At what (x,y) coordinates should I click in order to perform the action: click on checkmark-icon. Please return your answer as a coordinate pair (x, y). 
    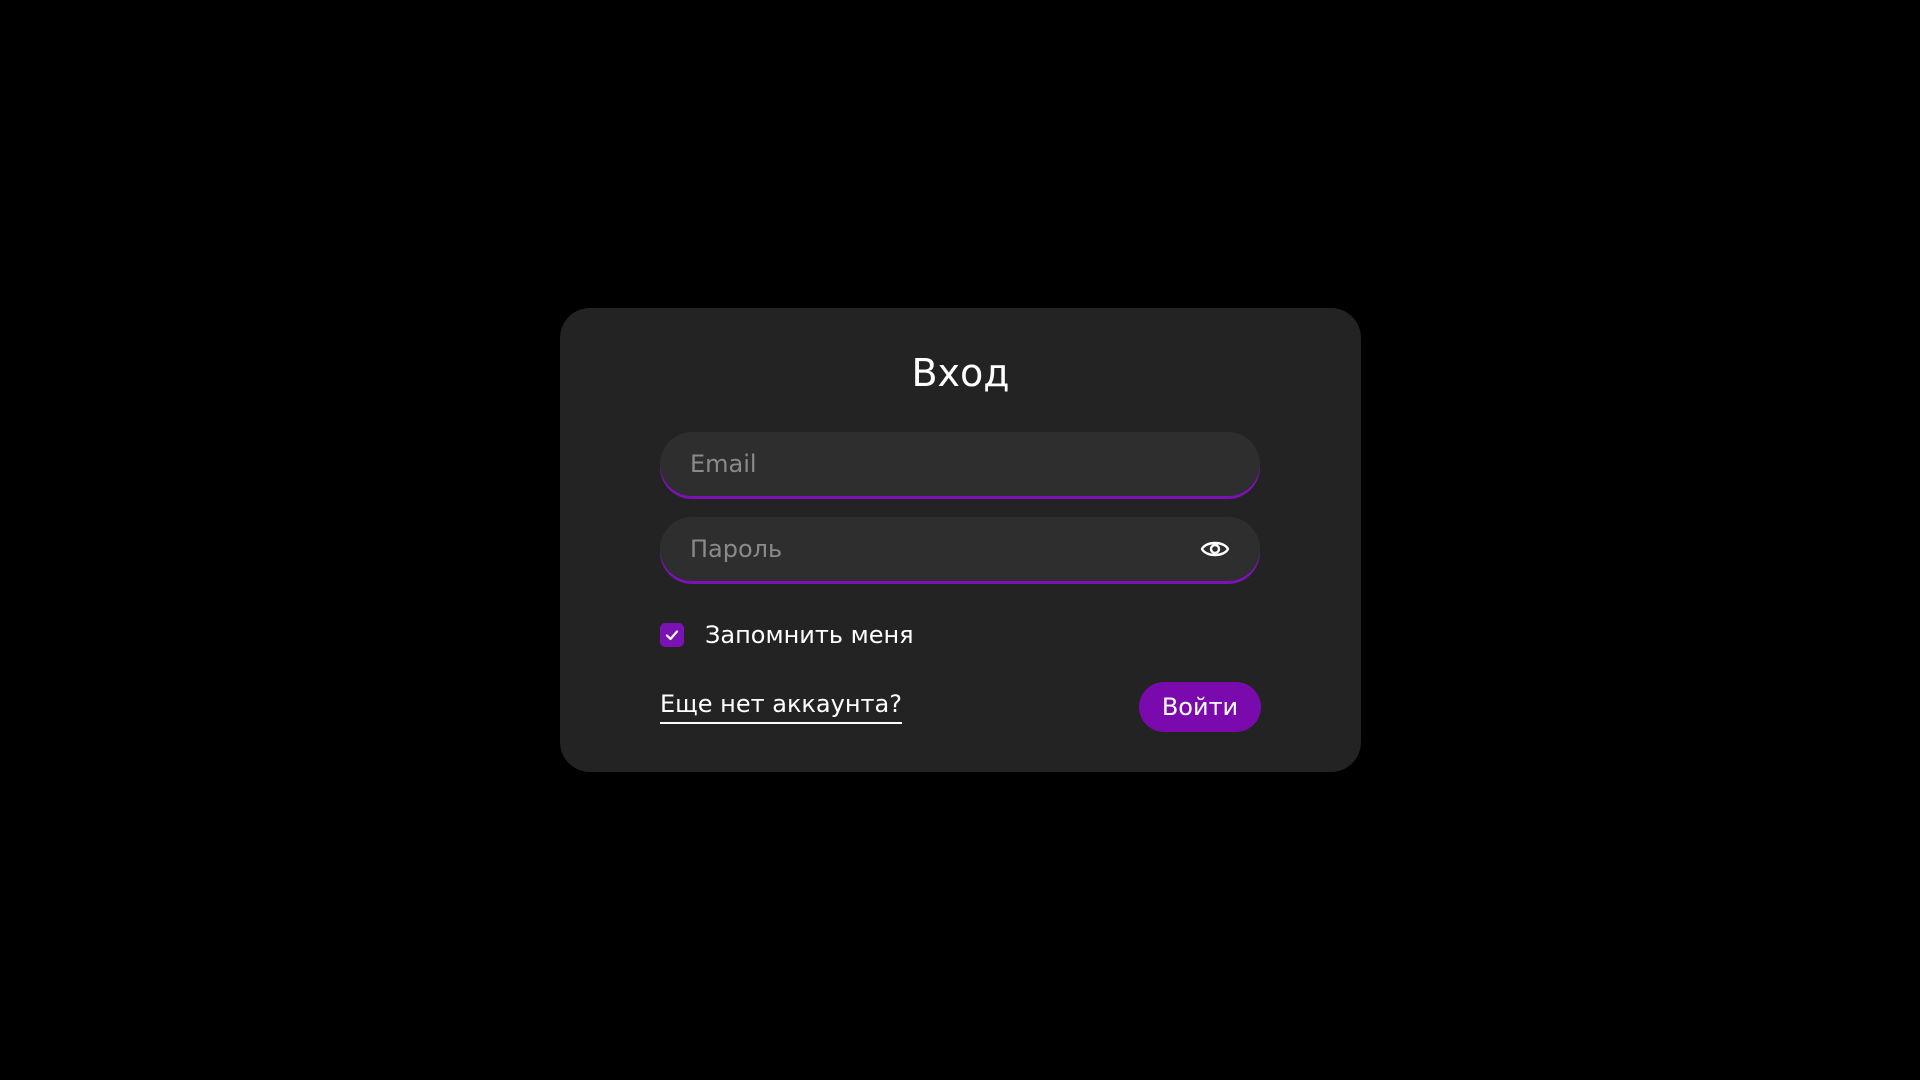
    Looking at the image, I should click on (672, 635).